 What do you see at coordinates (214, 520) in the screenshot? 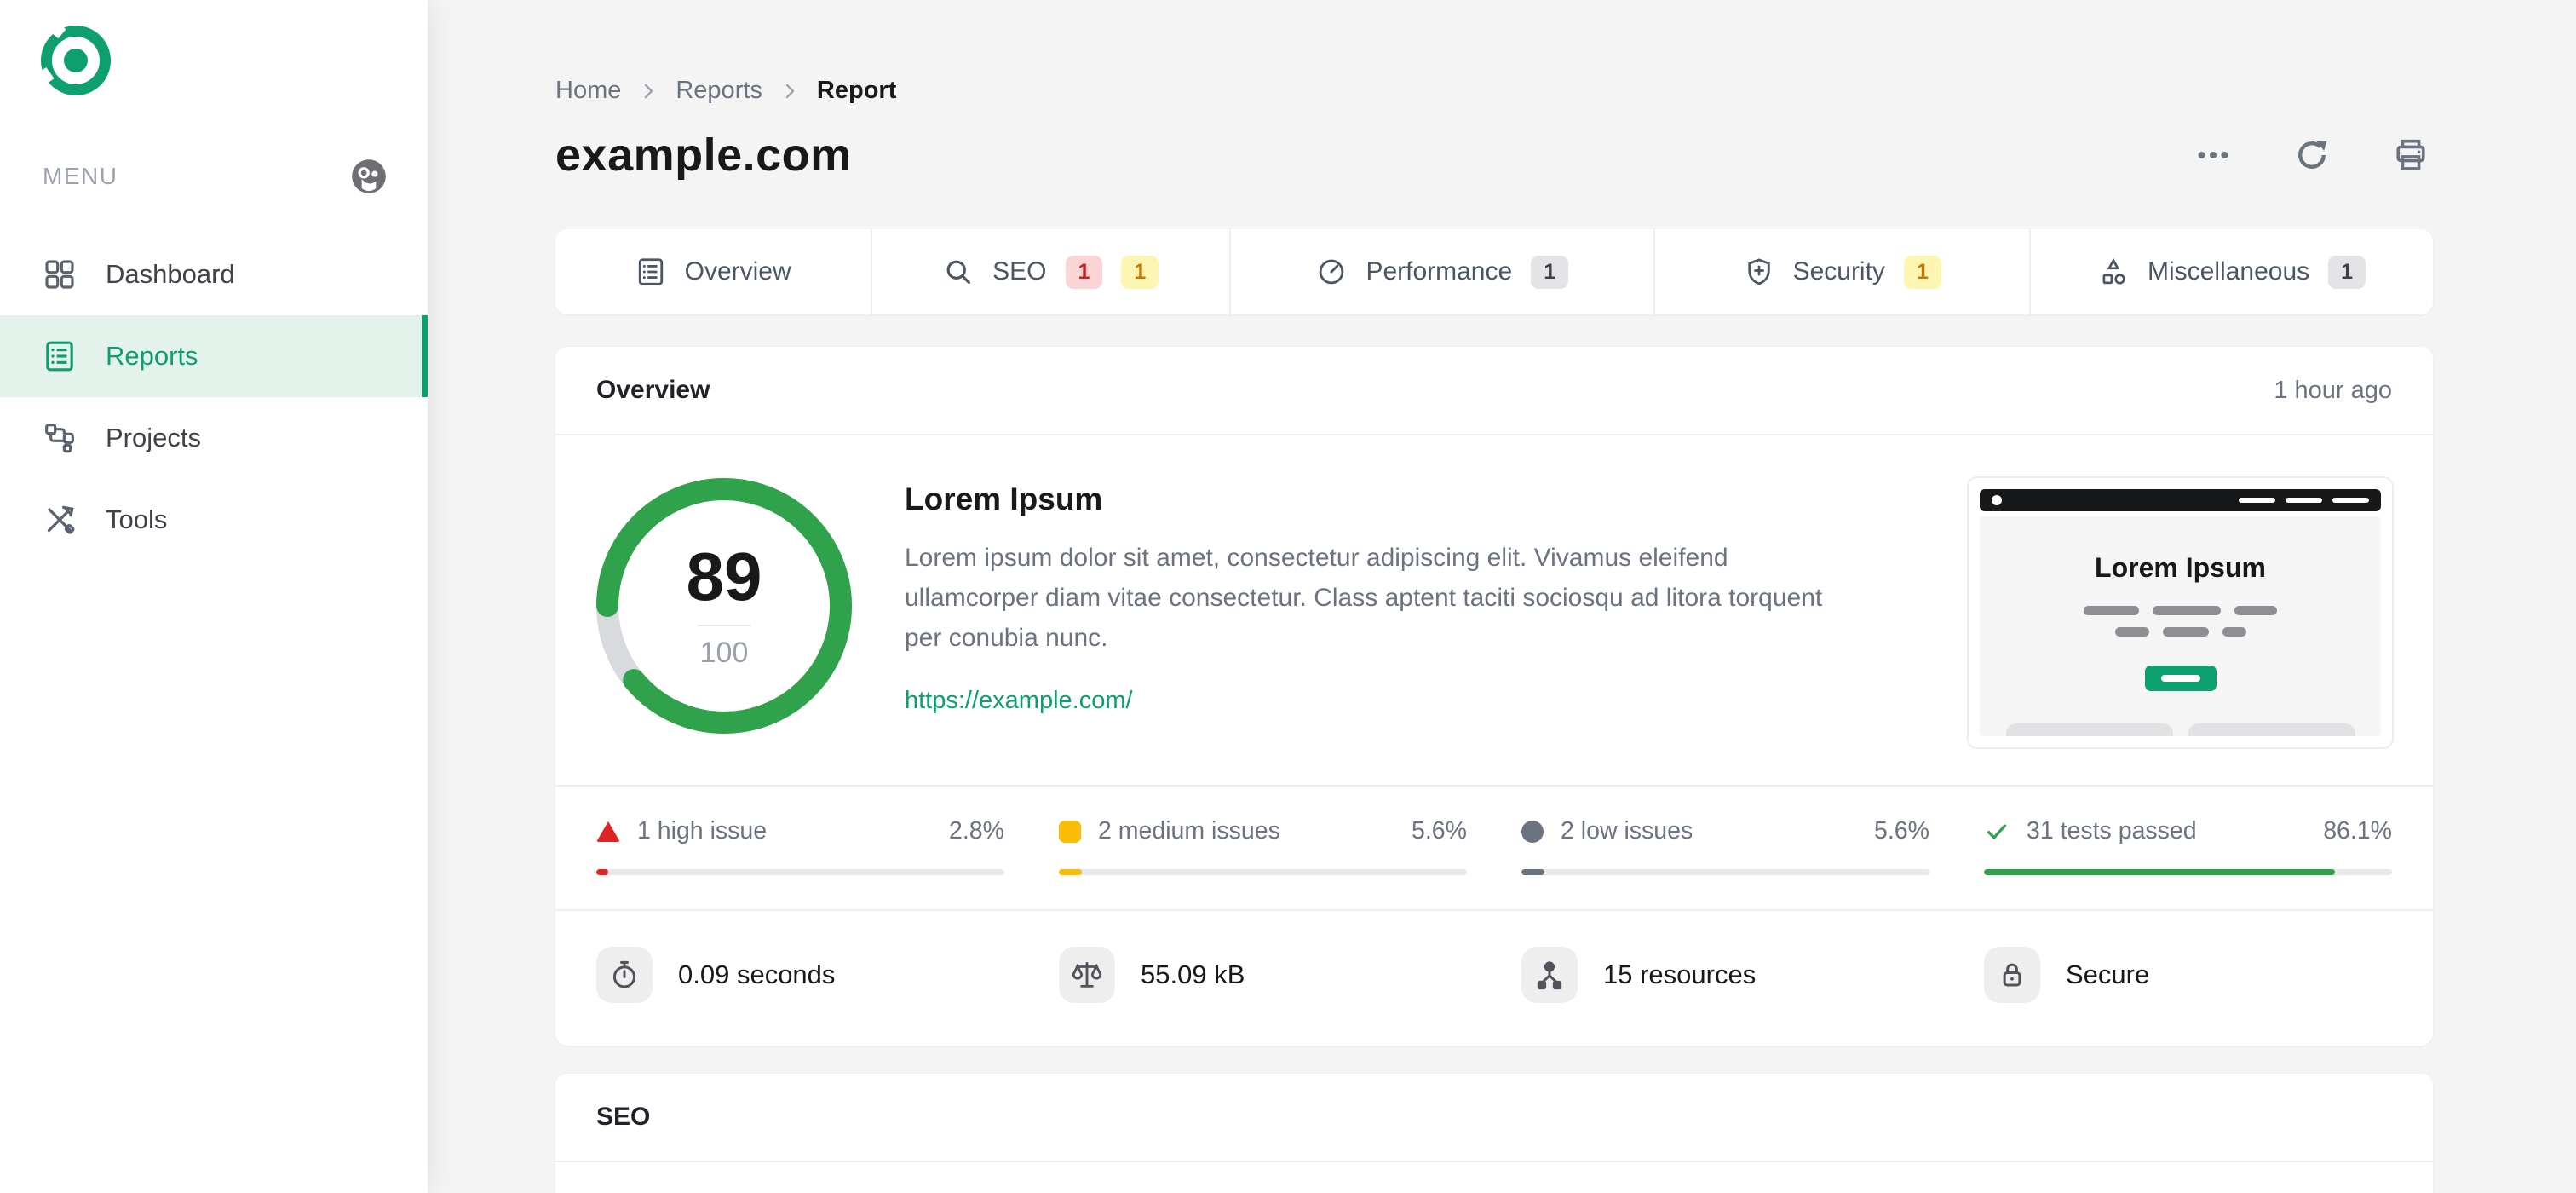
I see `sidebar-item-tools: Tools` at bounding box center [214, 520].